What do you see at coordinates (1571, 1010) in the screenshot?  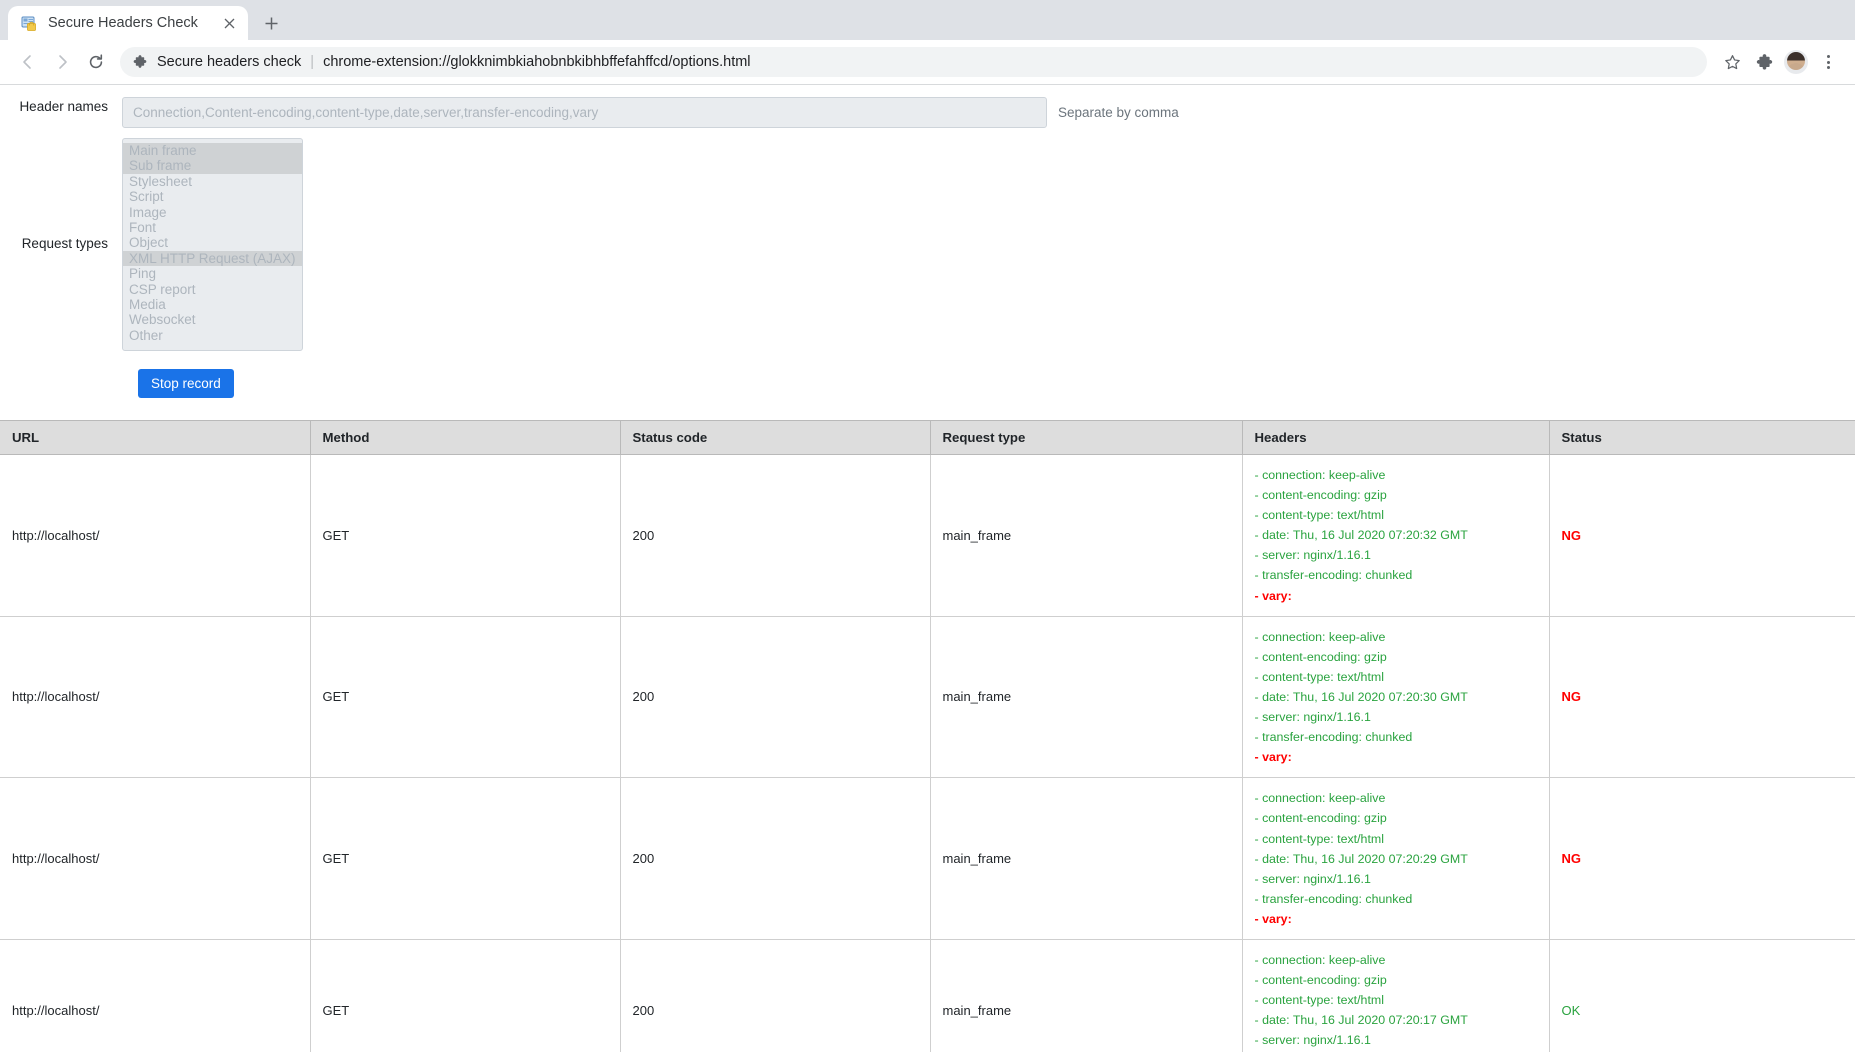 I see `status-badge: OK` at bounding box center [1571, 1010].